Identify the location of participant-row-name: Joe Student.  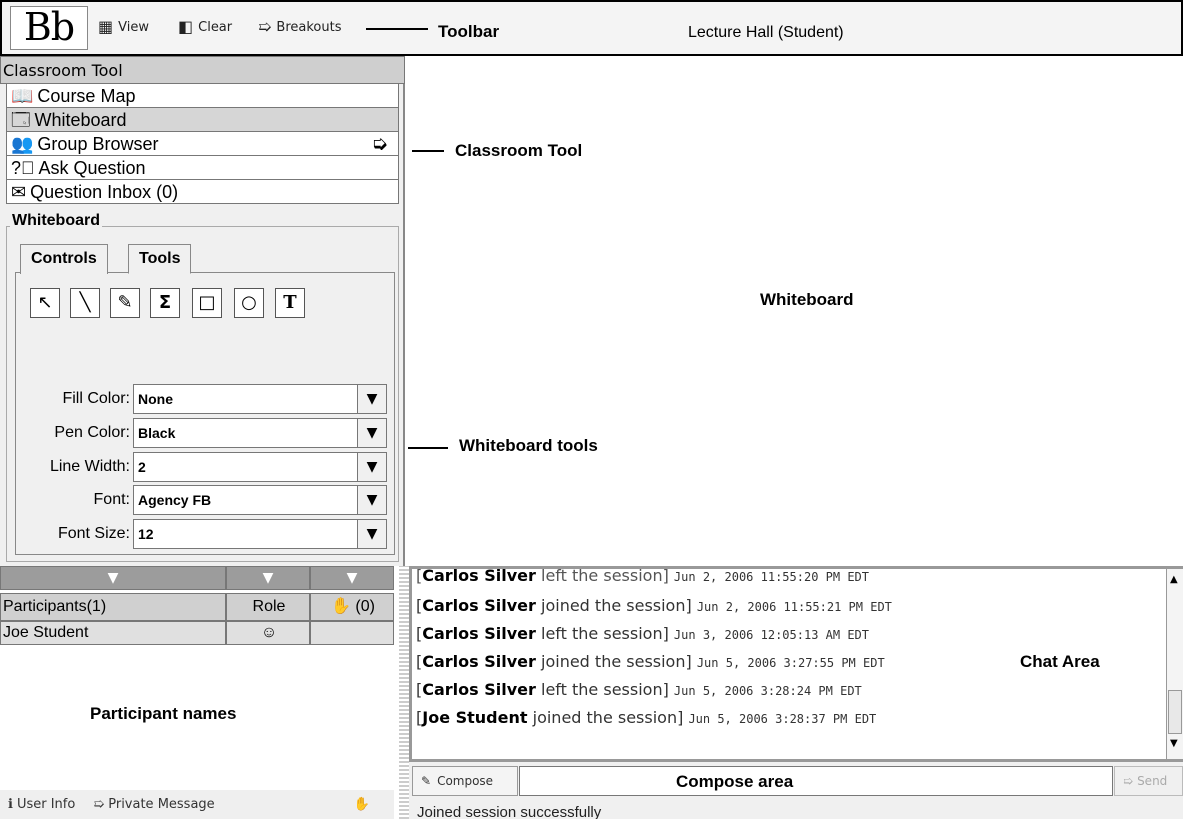
(113, 633).